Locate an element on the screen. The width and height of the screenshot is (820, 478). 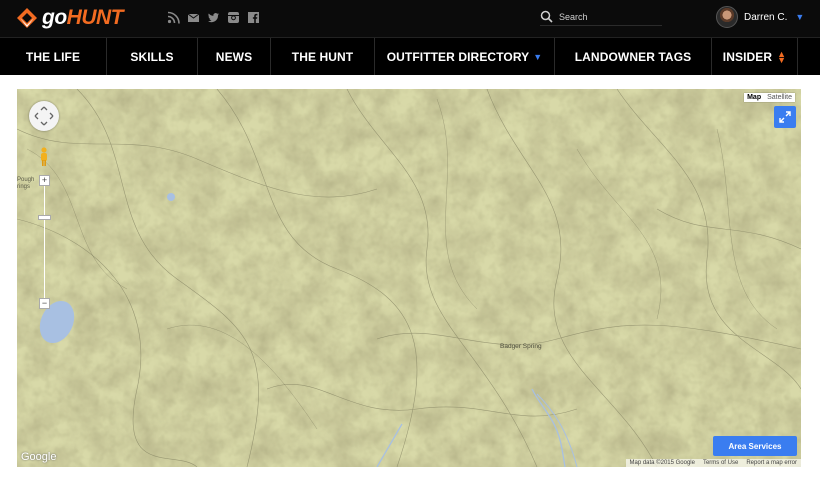
logo-hunt-text: HUNT is located at coordinates (95, 17).